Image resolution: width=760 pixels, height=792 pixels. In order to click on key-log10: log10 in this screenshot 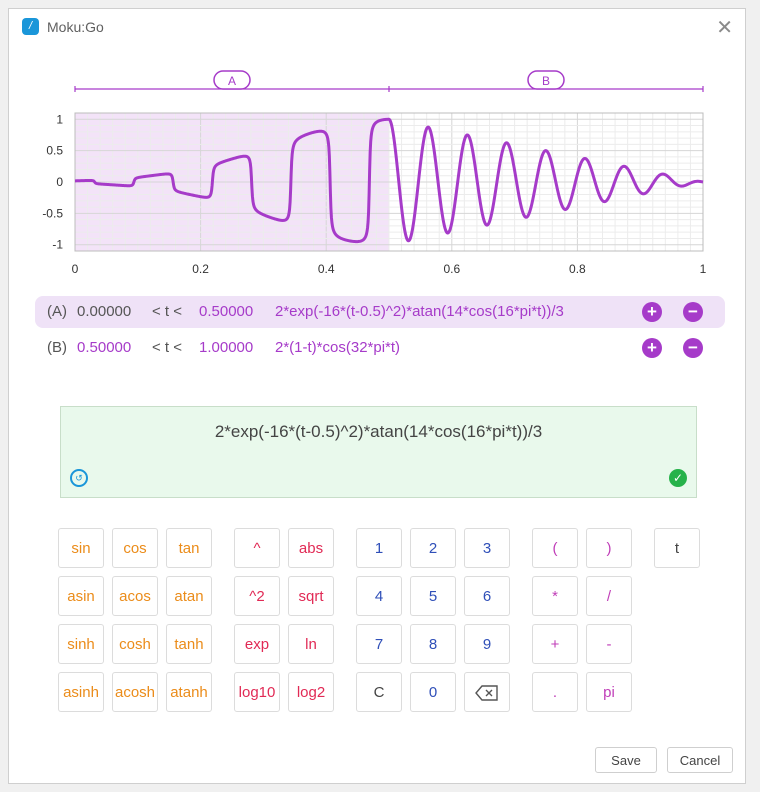, I will do `click(257, 692)`.